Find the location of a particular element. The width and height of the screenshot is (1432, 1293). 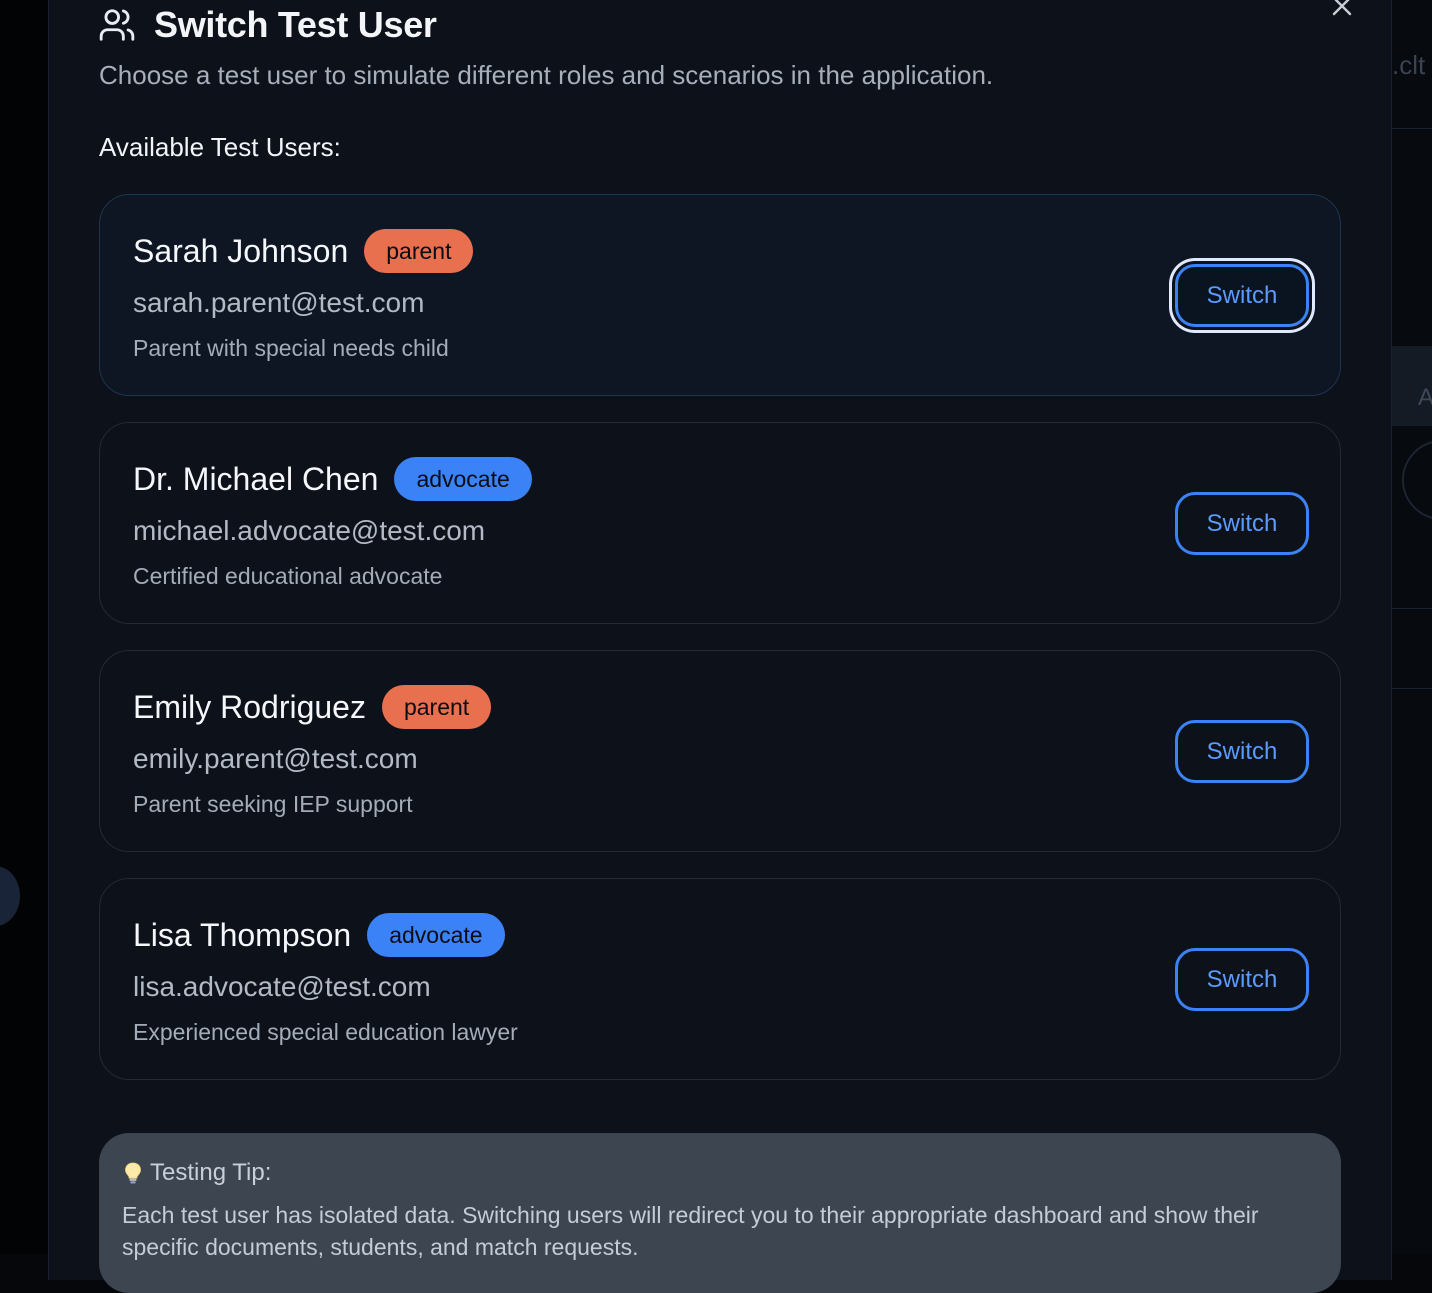

user-name-row: Dr. Michael Chen advocate is located at coordinates (332, 479).